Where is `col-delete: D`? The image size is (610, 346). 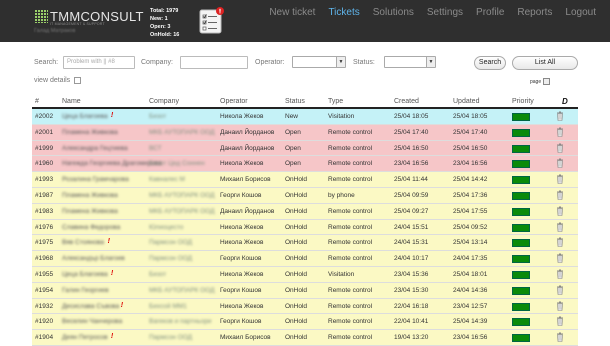
col-delete: D is located at coordinates (565, 101).